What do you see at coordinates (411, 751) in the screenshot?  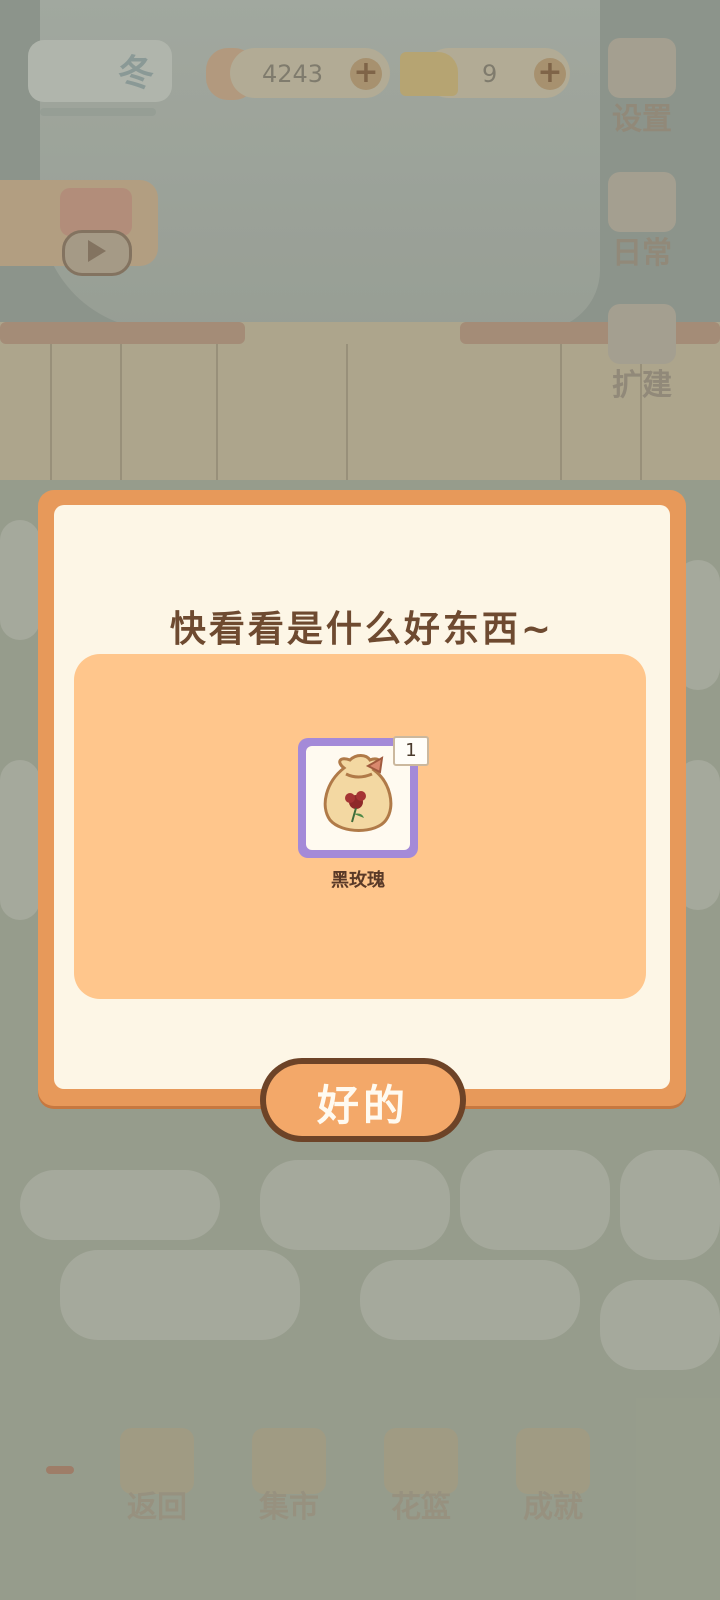 I see `reward-quantity-badge: 1` at bounding box center [411, 751].